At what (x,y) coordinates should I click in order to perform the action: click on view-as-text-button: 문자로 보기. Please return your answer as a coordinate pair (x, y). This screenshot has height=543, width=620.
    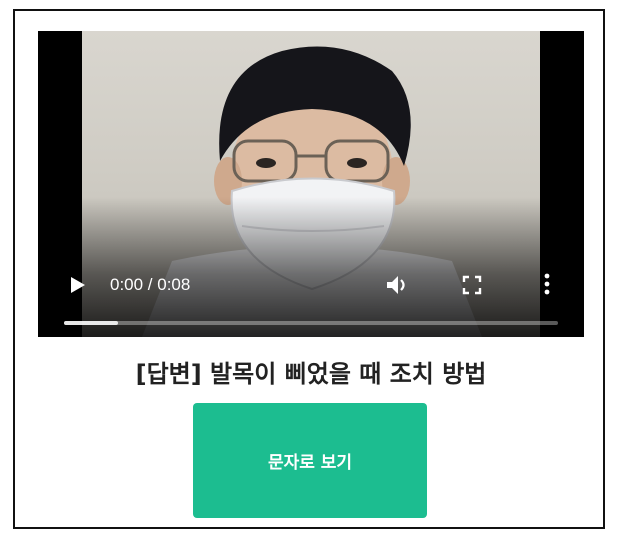
    Looking at the image, I should click on (310, 460).